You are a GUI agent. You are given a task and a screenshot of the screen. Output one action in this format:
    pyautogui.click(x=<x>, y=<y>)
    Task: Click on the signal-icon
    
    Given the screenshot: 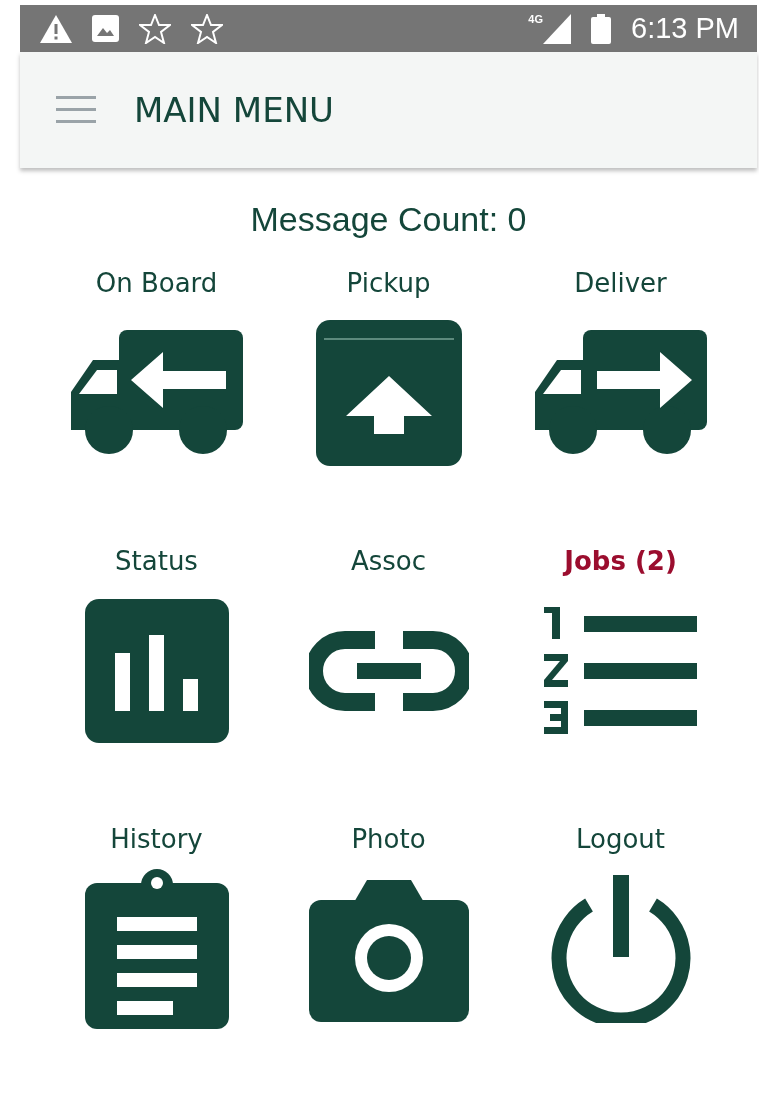 What is the action you would take?
    pyautogui.click(x=557, y=28)
    